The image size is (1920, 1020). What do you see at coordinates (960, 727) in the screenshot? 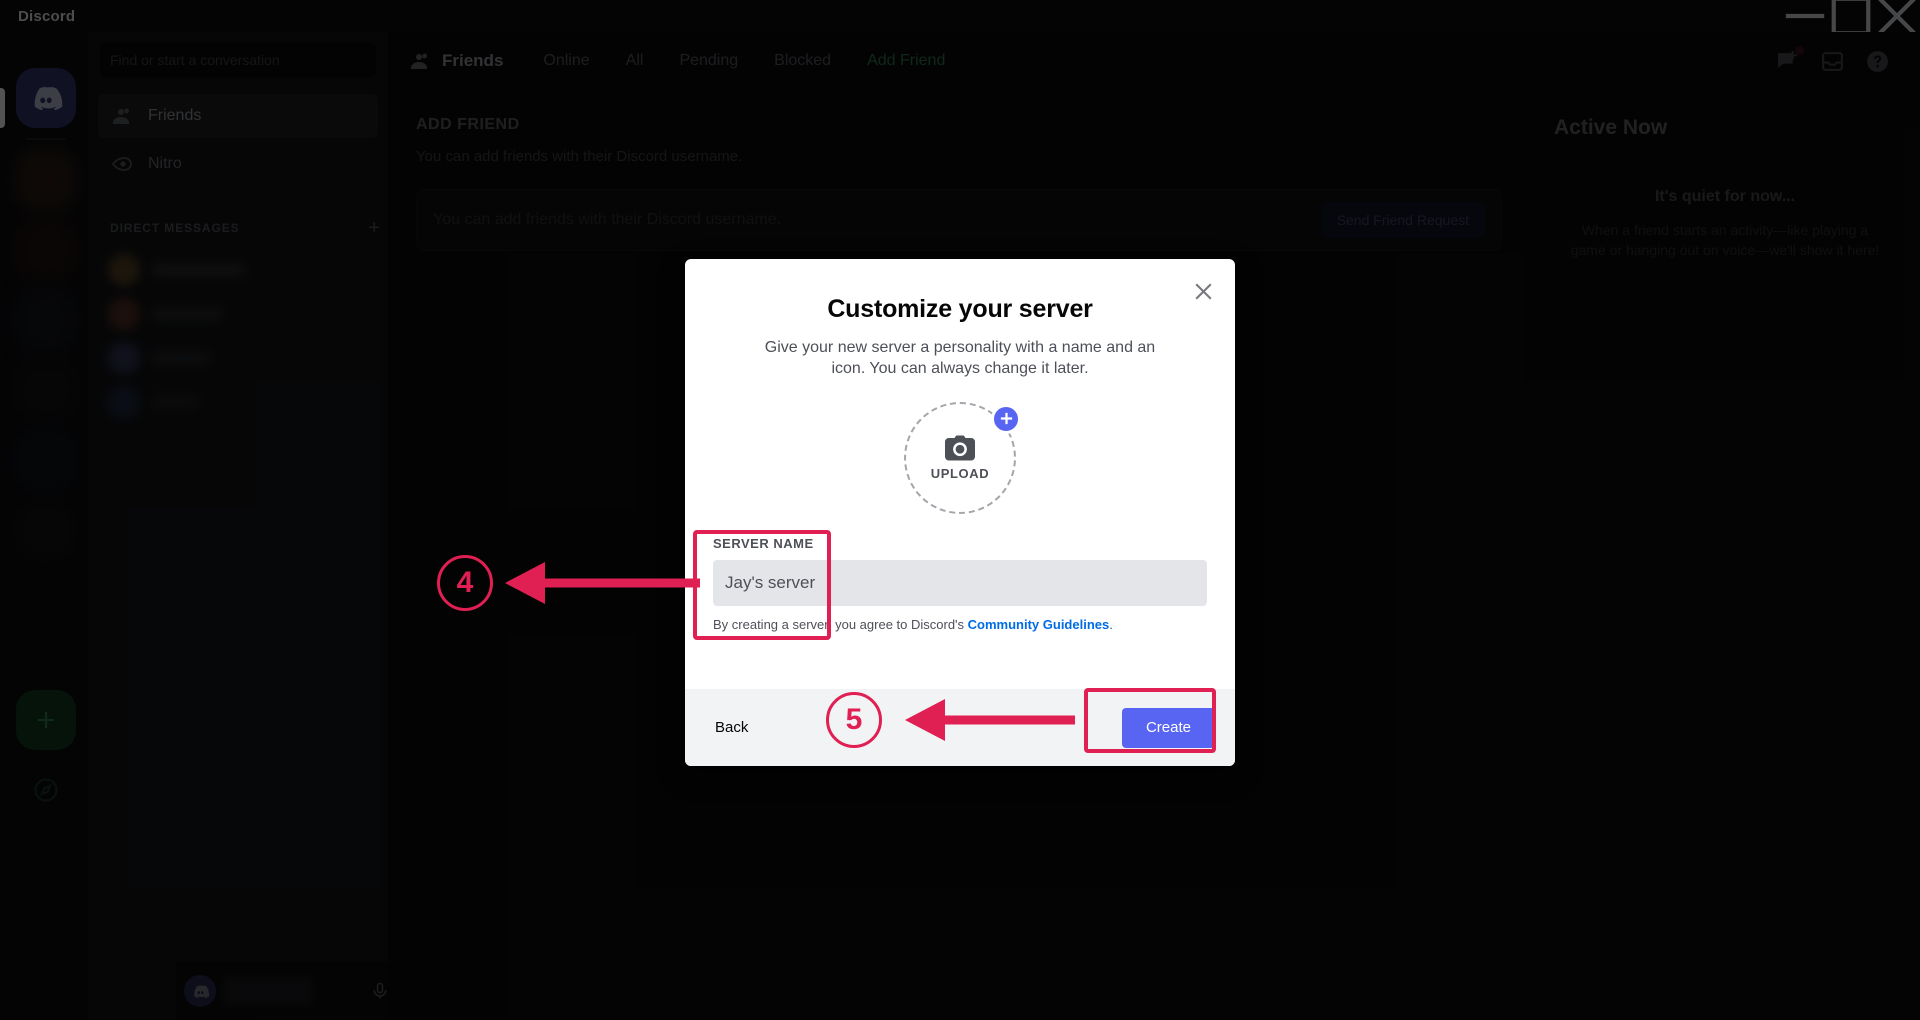
I see `dialog-footer: Back Create` at bounding box center [960, 727].